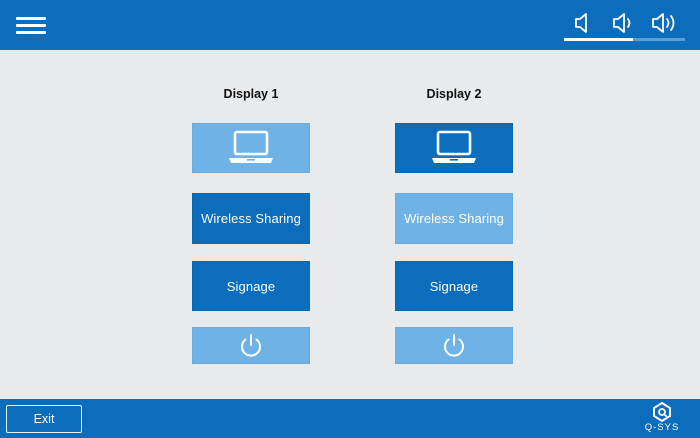 The width and height of the screenshot is (700, 438). Describe the element at coordinates (31, 18) in the screenshot. I see `hamburger-menu-icon` at that location.